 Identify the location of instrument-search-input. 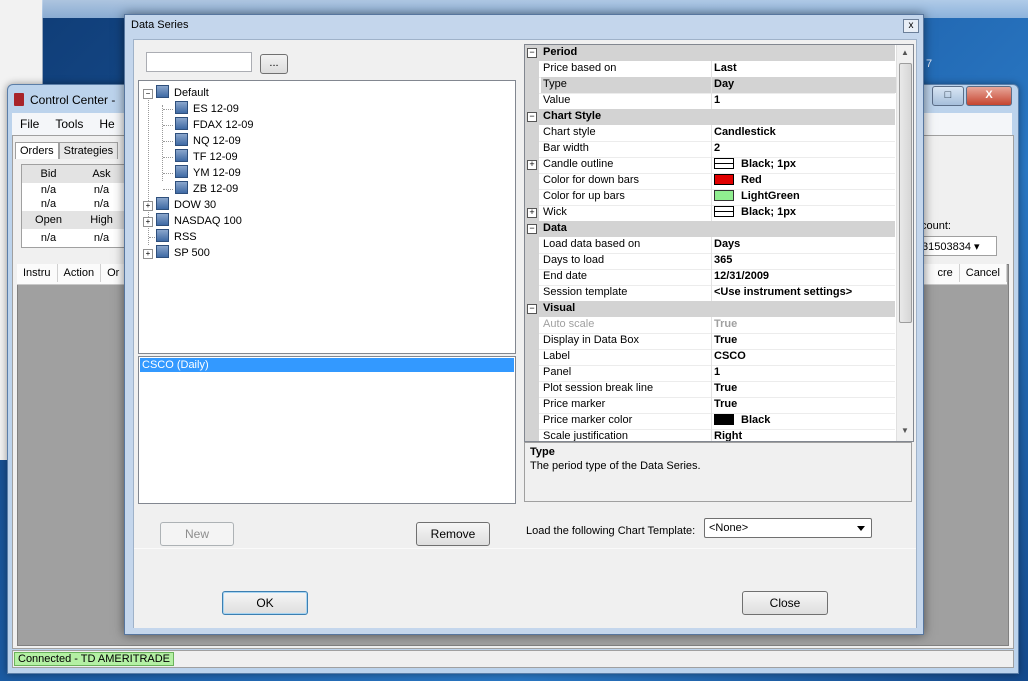
(199, 62).